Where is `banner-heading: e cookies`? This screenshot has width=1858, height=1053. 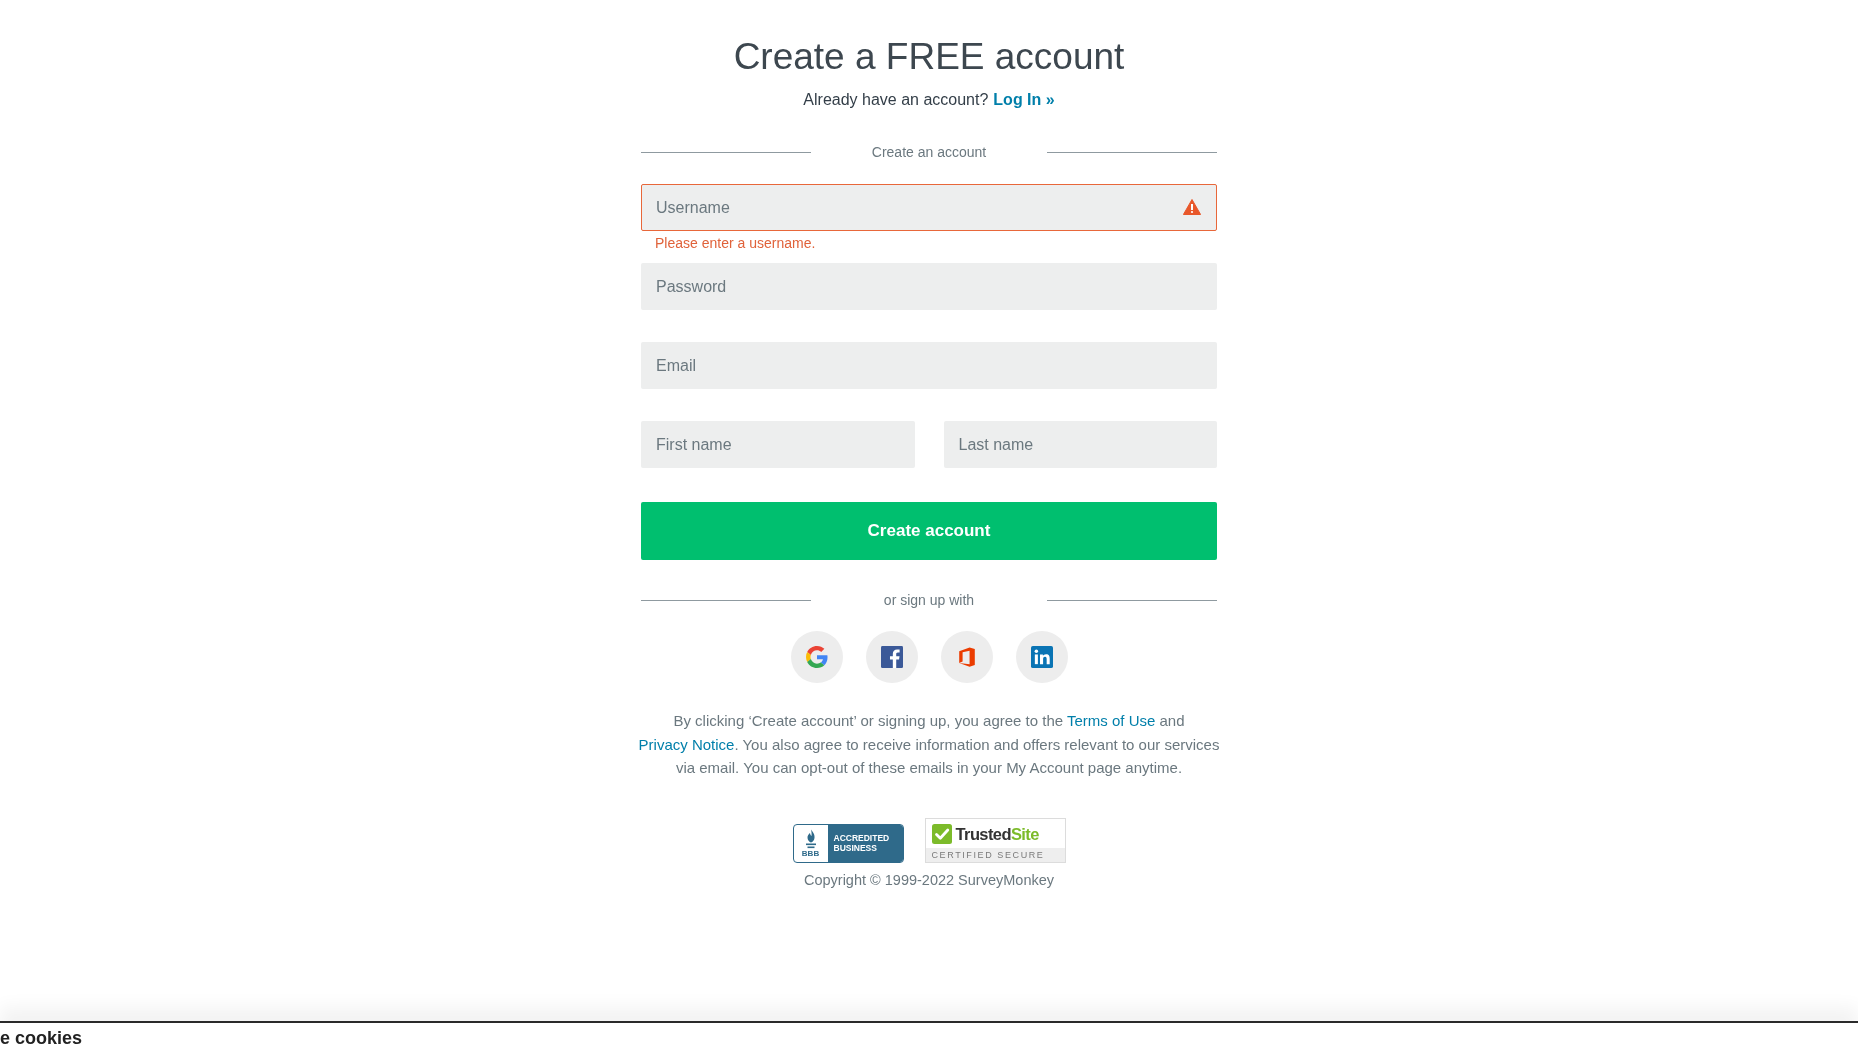 banner-heading: e cookies is located at coordinates (41, 1038).